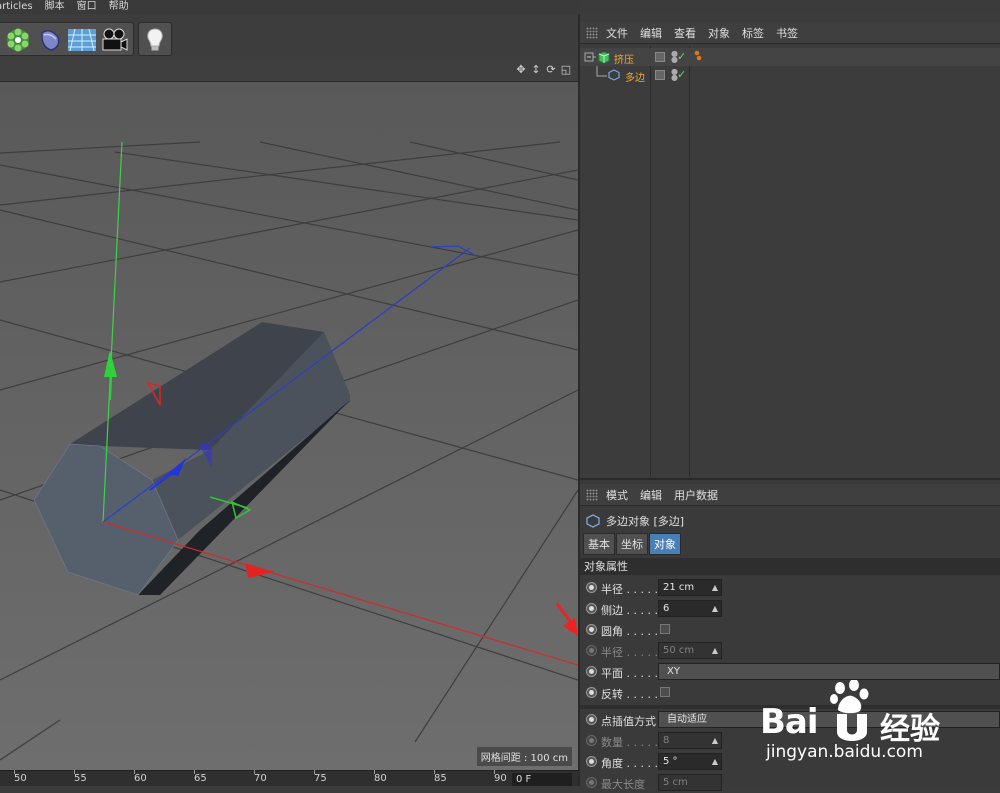  I want to click on timeline-tick: 75, so click(320, 777).